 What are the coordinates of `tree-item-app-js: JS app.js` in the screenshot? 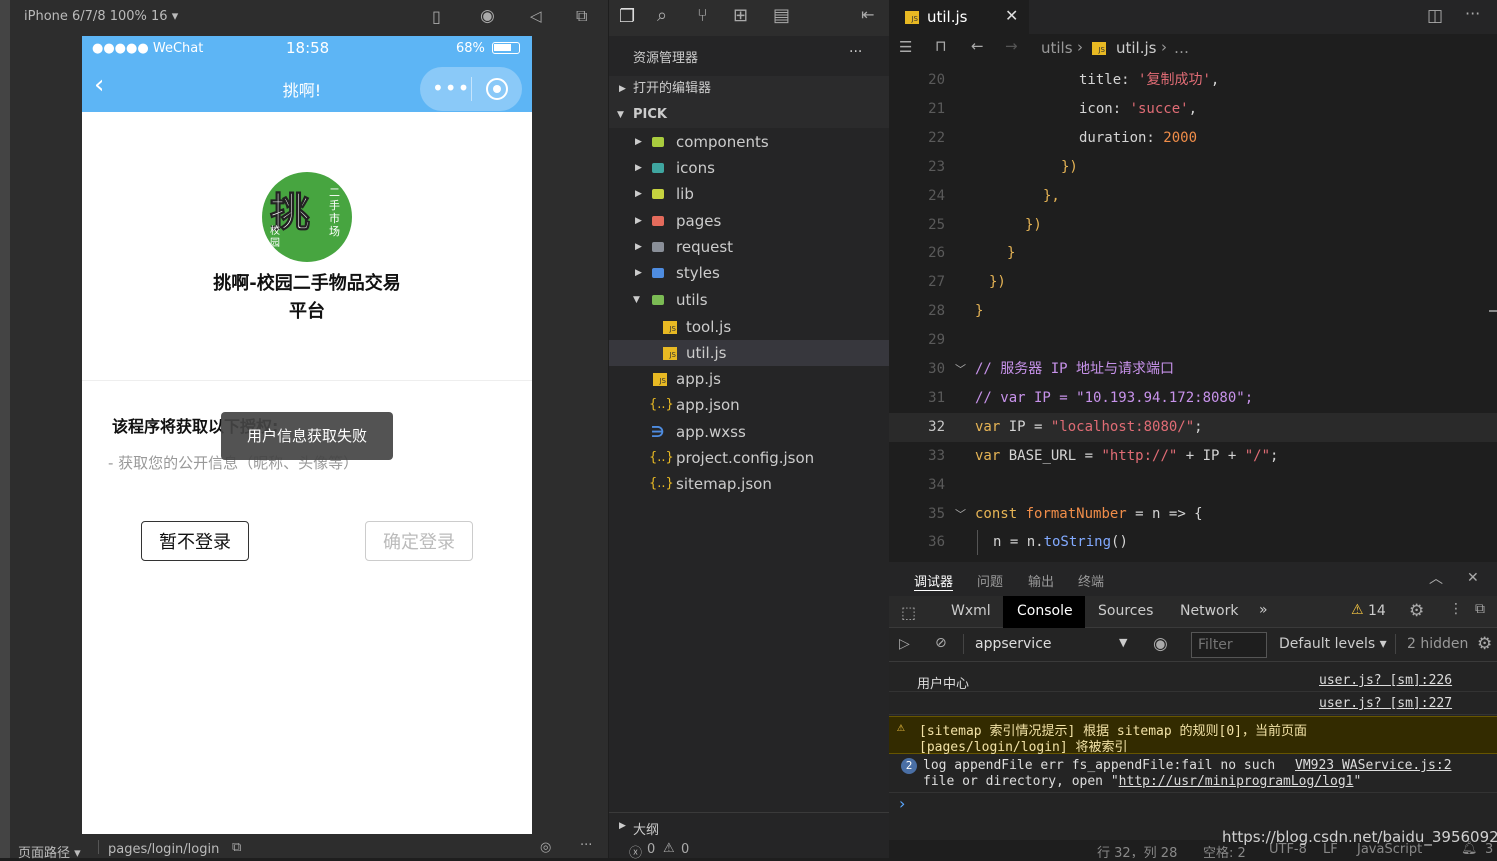 It's located at (749, 379).